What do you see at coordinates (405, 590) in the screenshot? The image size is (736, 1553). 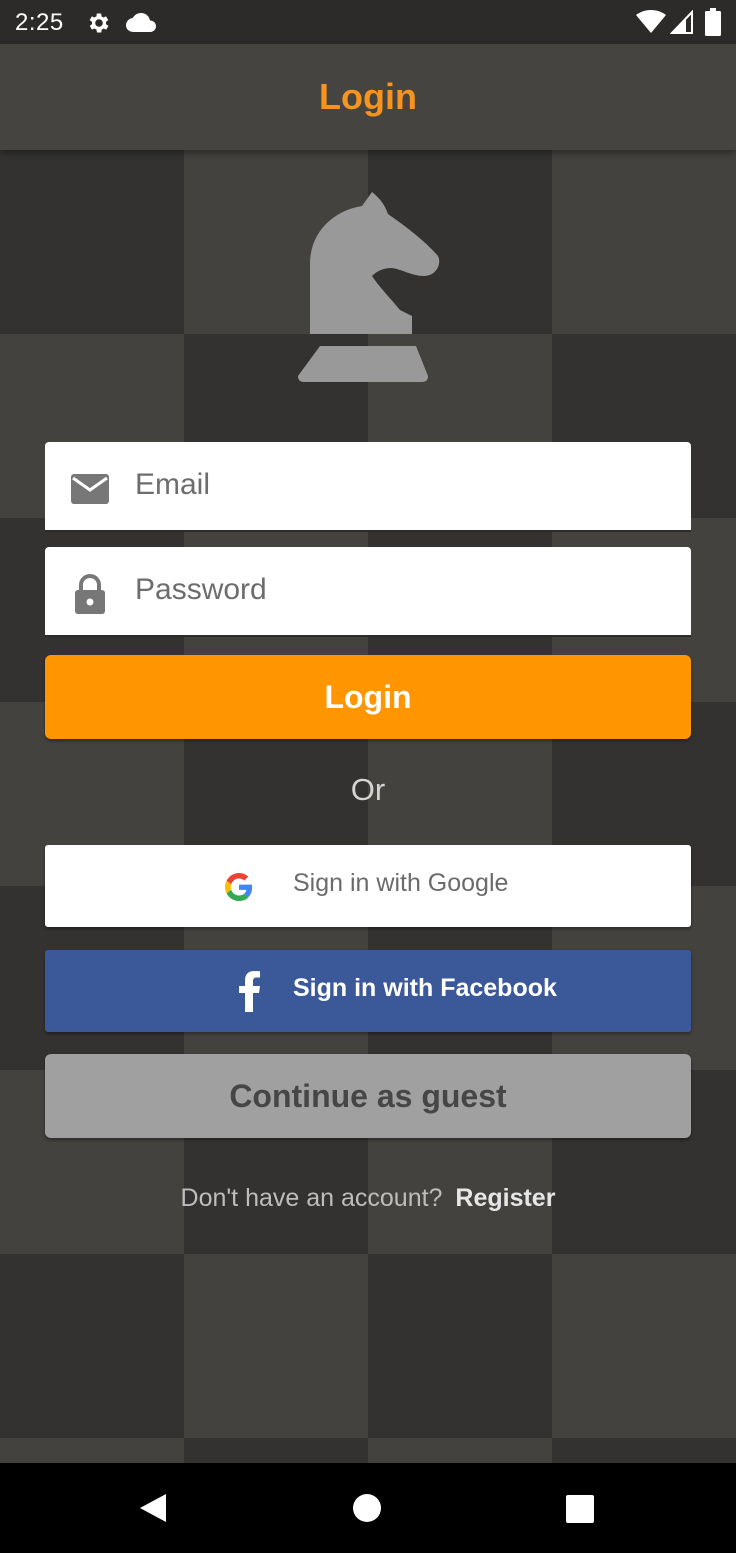 I see `password-input` at bounding box center [405, 590].